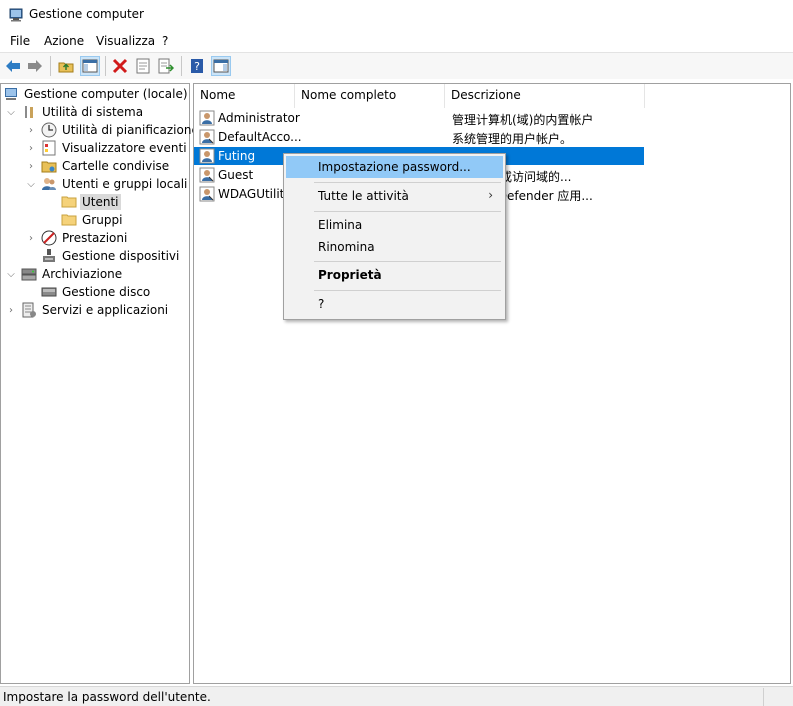 Image resolution: width=793 pixels, height=706 pixels. I want to click on export-list-button, so click(166, 66).